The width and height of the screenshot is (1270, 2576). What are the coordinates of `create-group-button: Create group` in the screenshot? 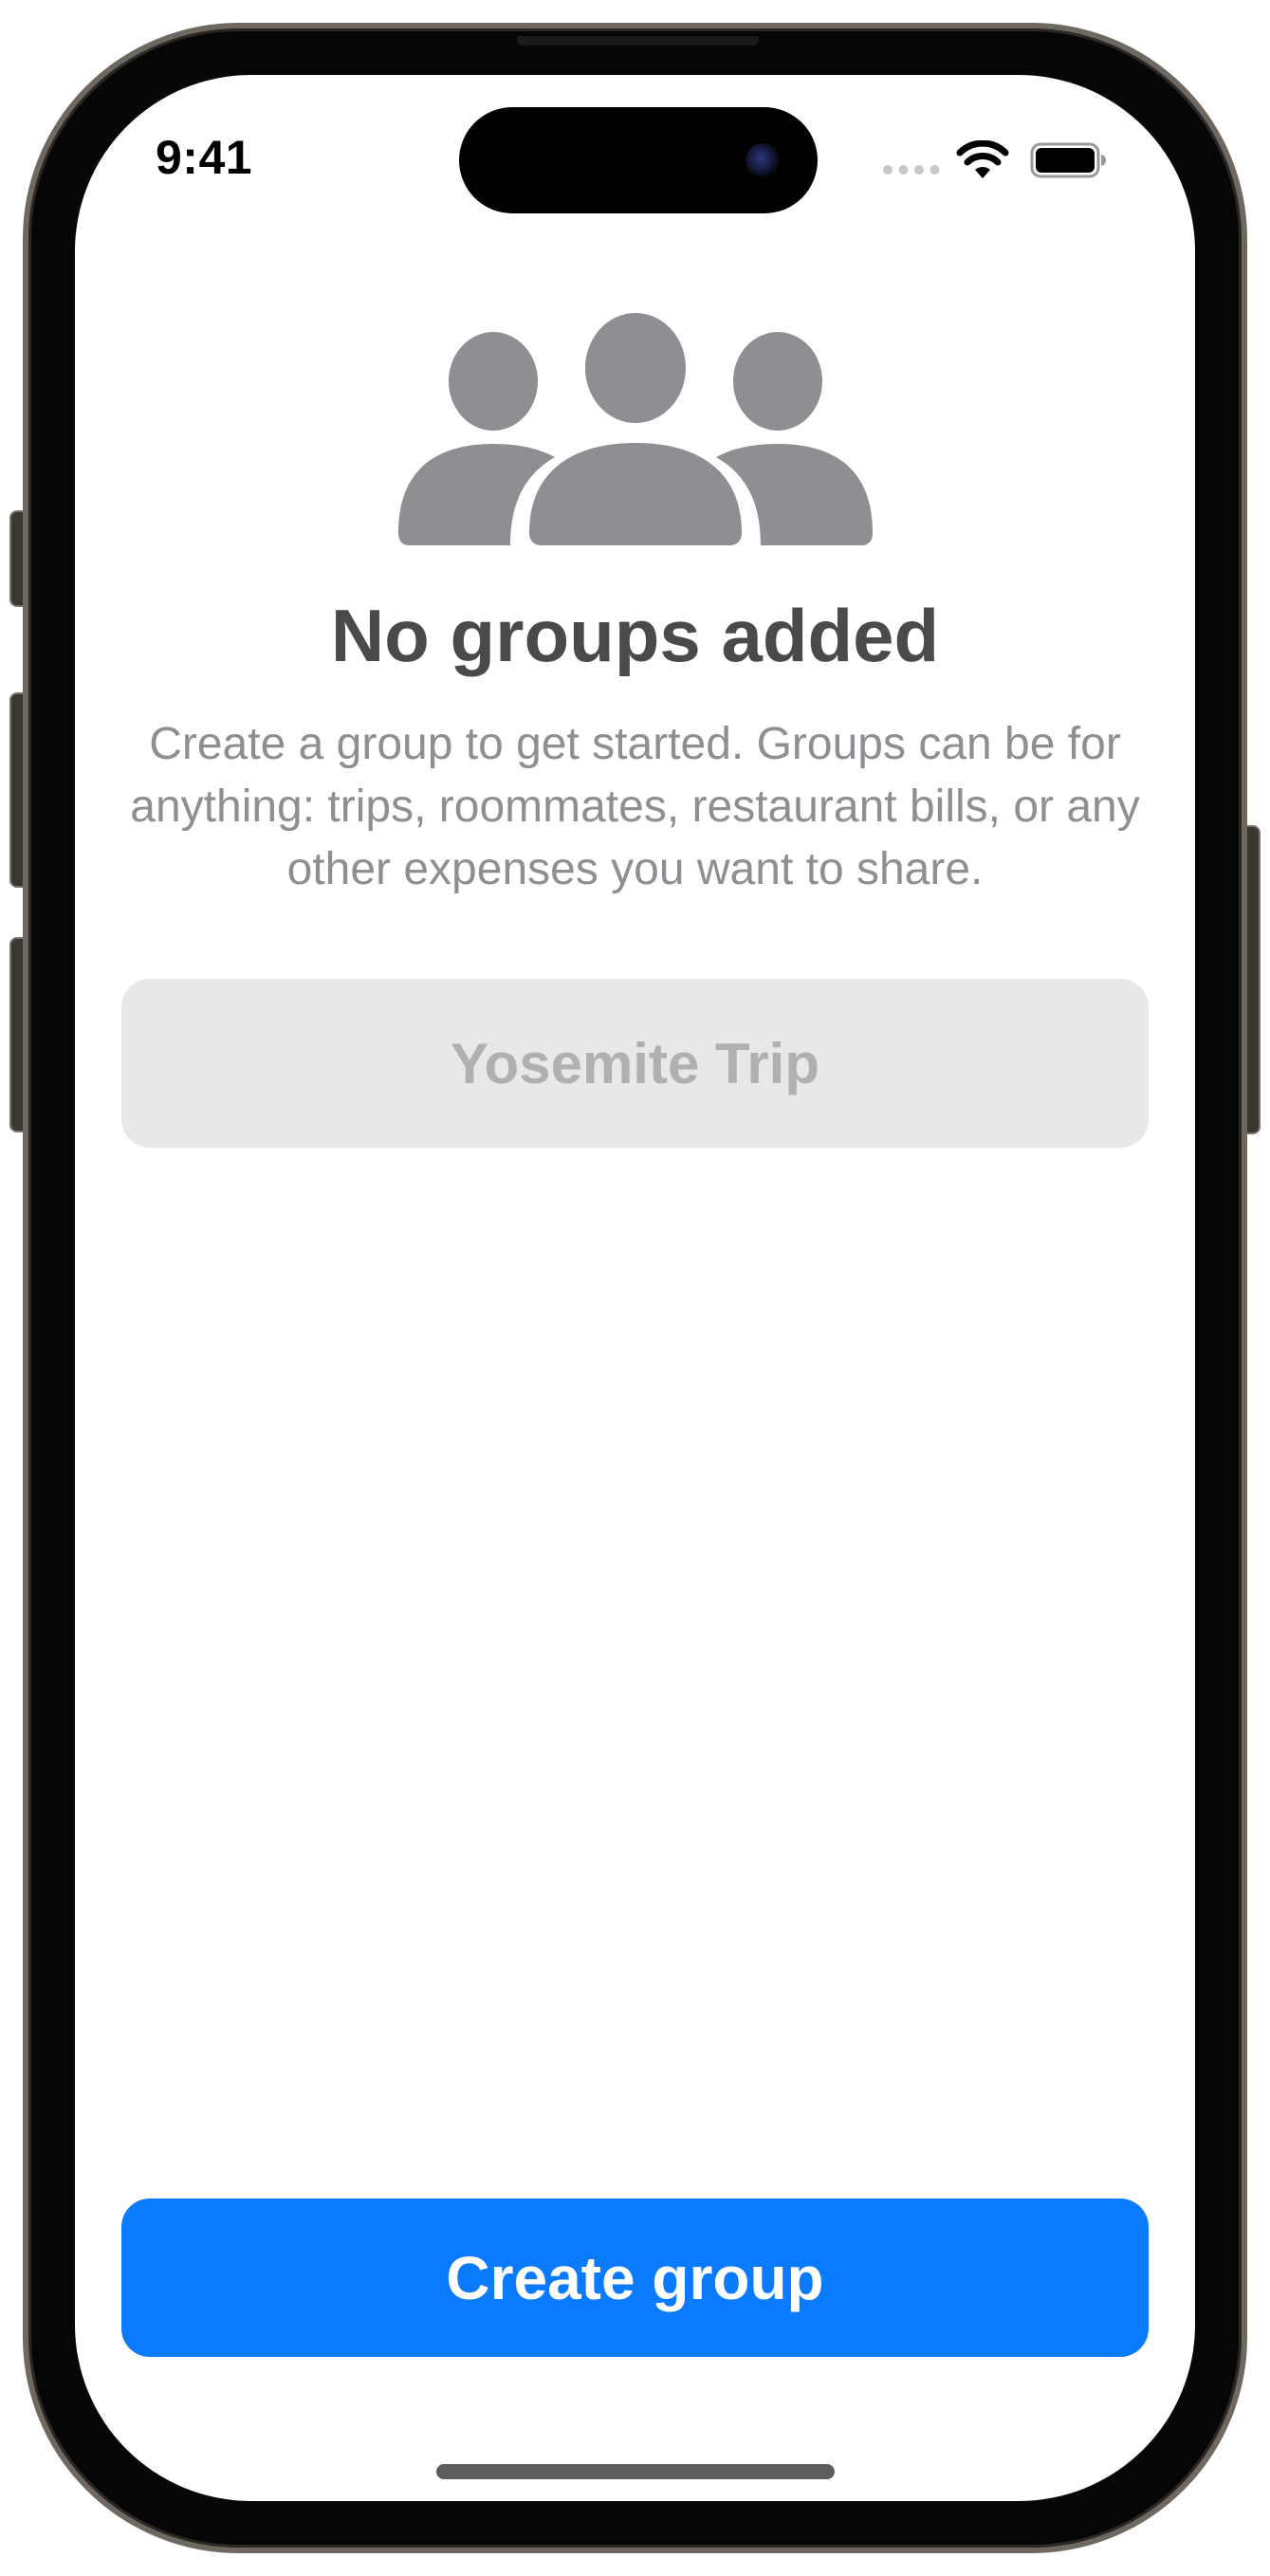 It's located at (635, 2278).